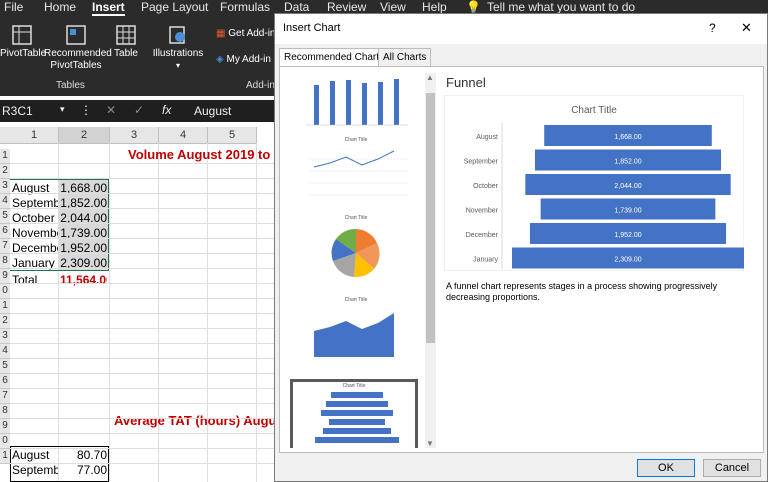  What do you see at coordinates (746, 28) in the screenshot?
I see `close-icon: ✕` at bounding box center [746, 28].